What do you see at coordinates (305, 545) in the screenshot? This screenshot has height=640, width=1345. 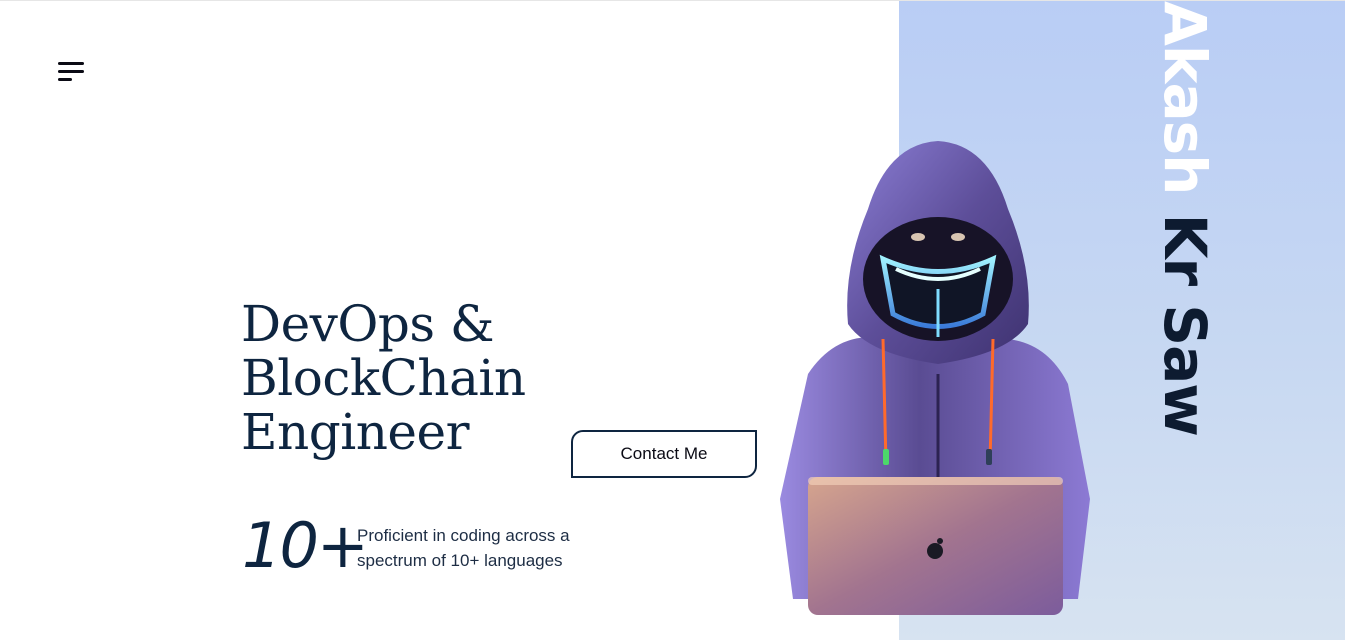 I see `languages-count: 10+` at bounding box center [305, 545].